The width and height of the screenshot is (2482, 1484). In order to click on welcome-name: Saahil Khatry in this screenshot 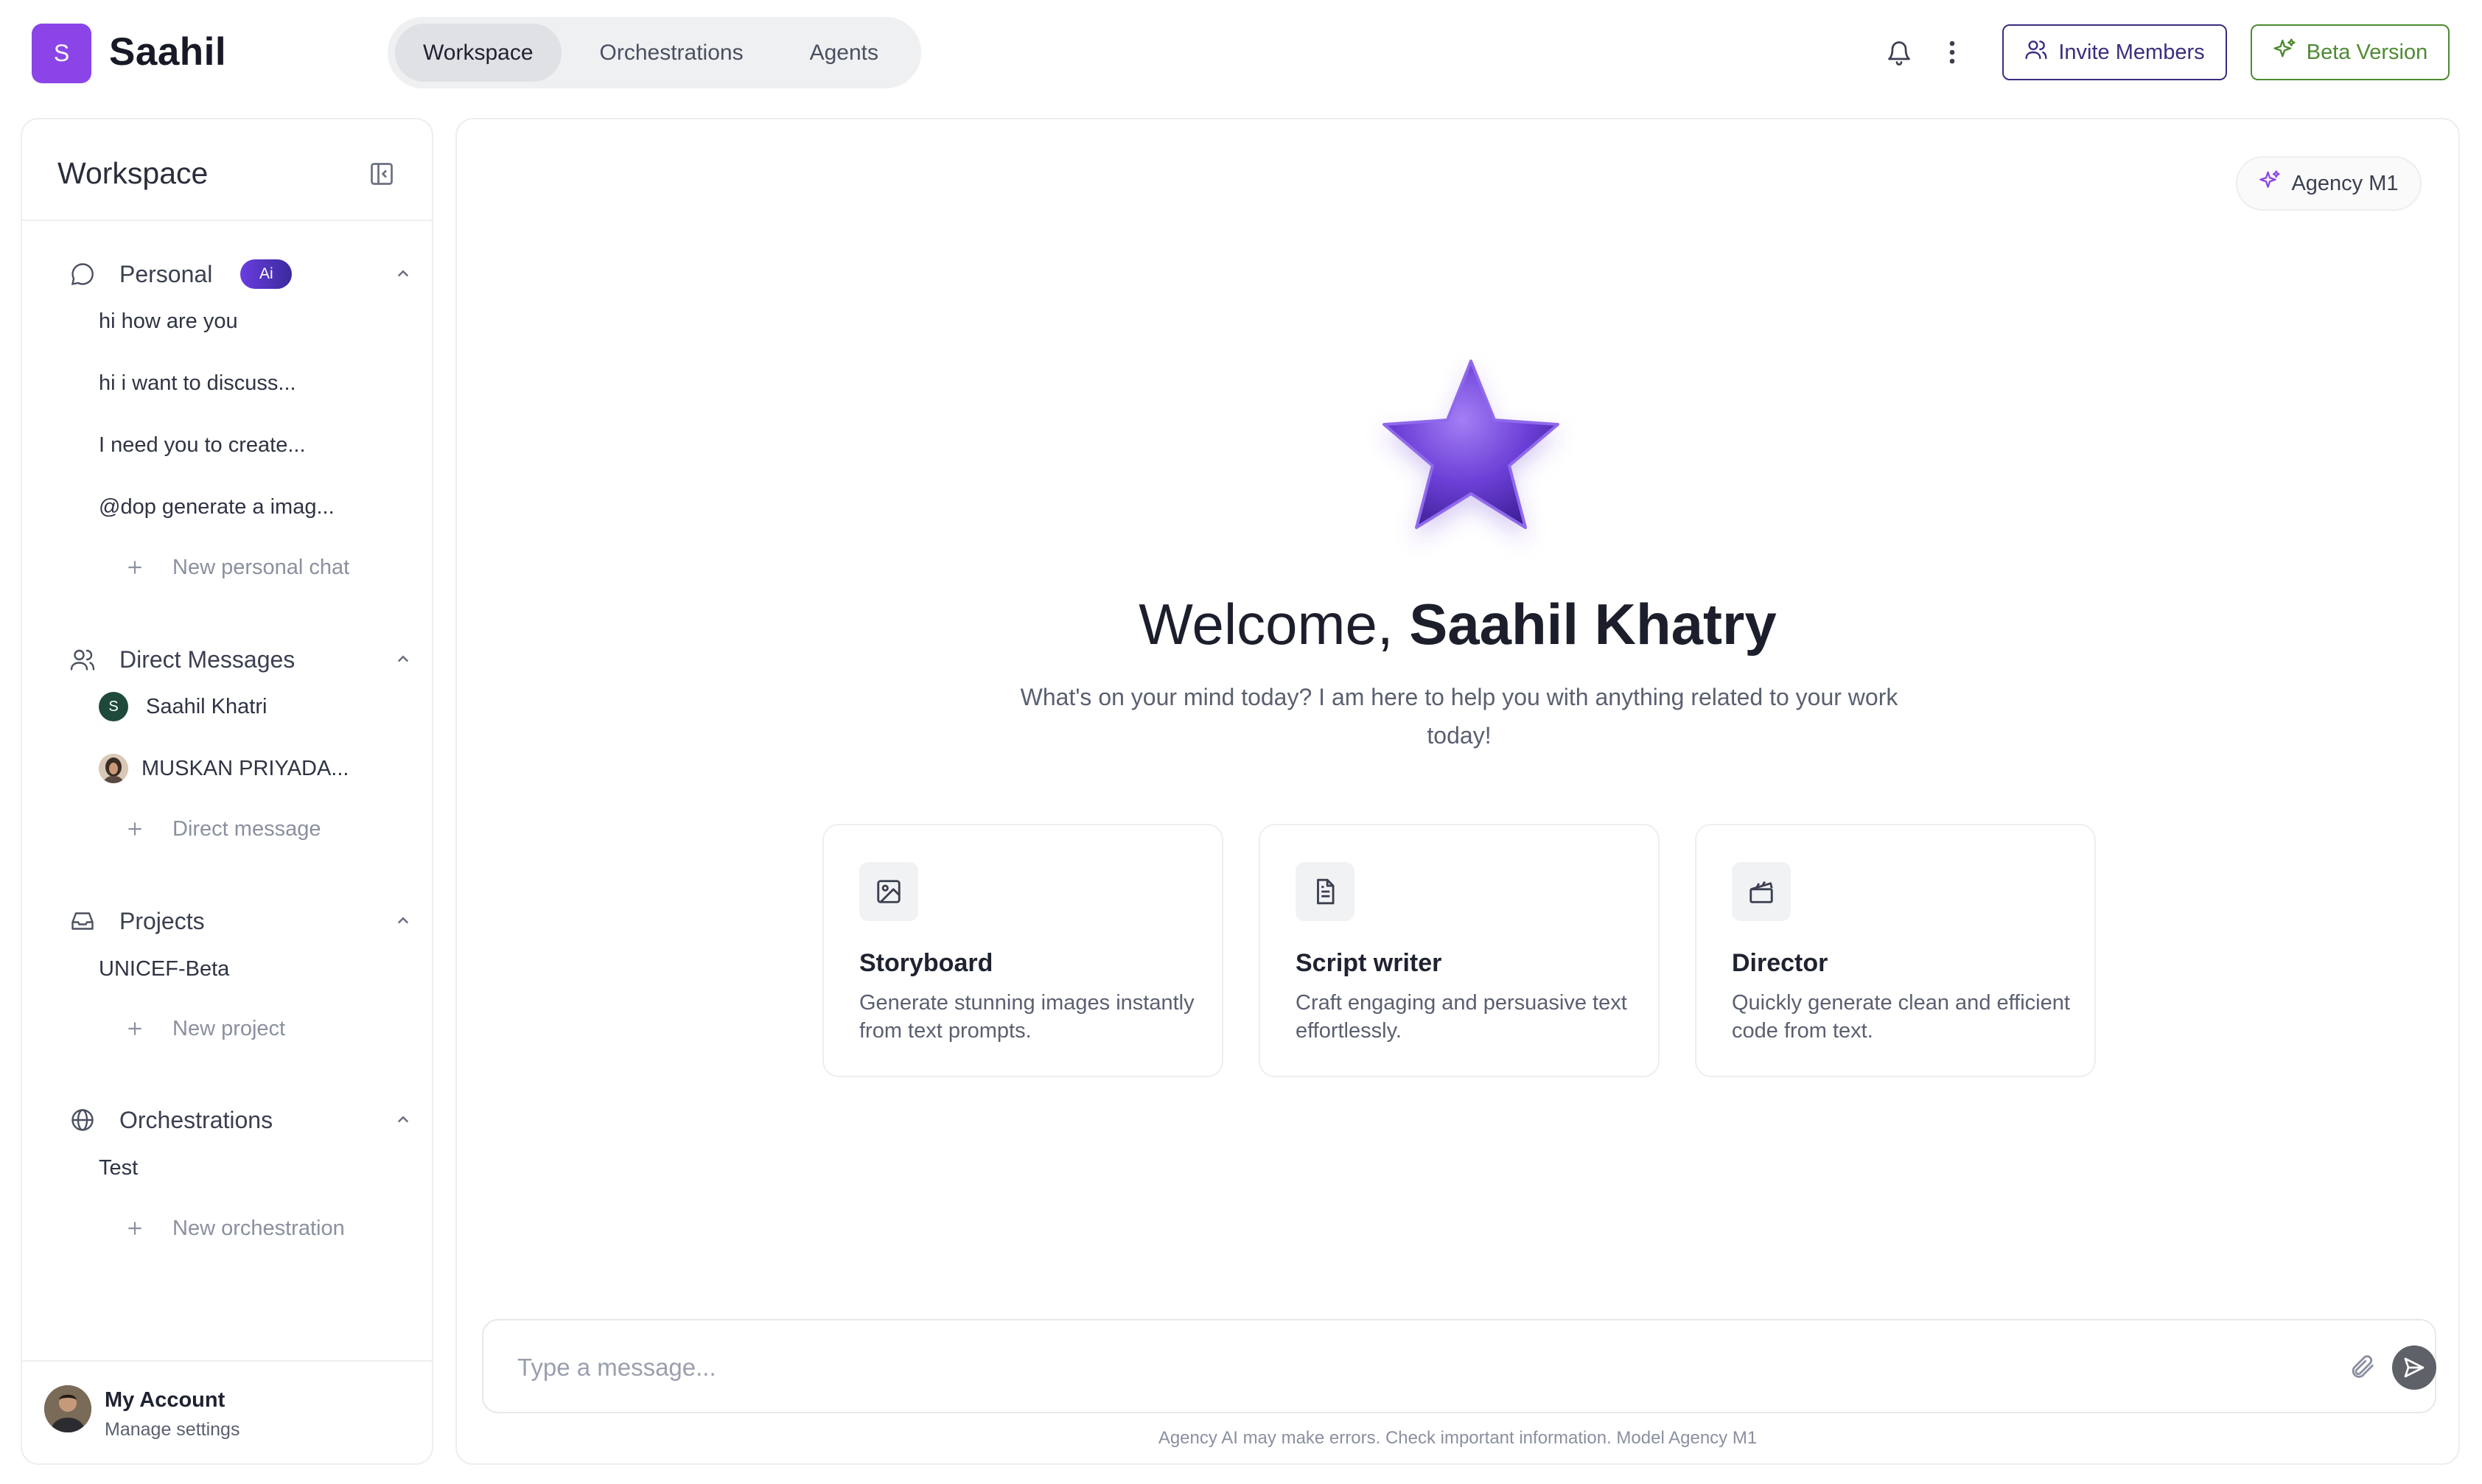, I will do `click(1593, 624)`.